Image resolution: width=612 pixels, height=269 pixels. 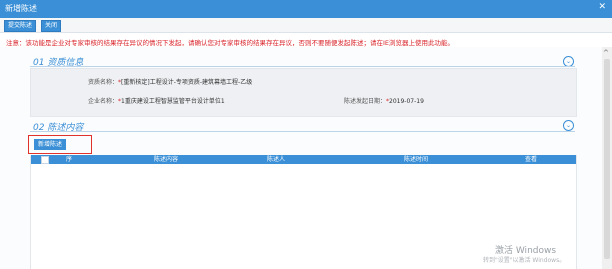 I want to click on statement-date-row: 陈述发起日期：*2019-07-19, so click(x=384, y=100).